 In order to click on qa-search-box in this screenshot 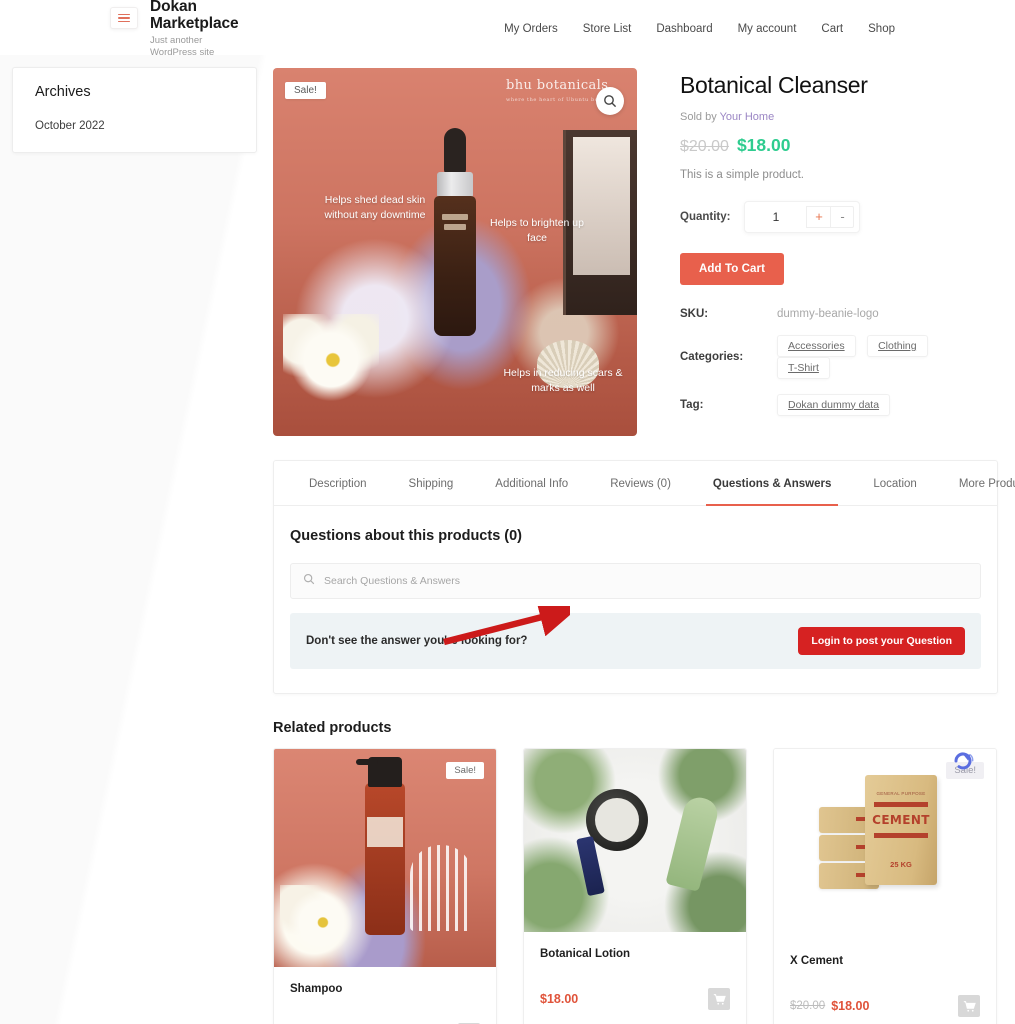, I will do `click(635, 581)`.